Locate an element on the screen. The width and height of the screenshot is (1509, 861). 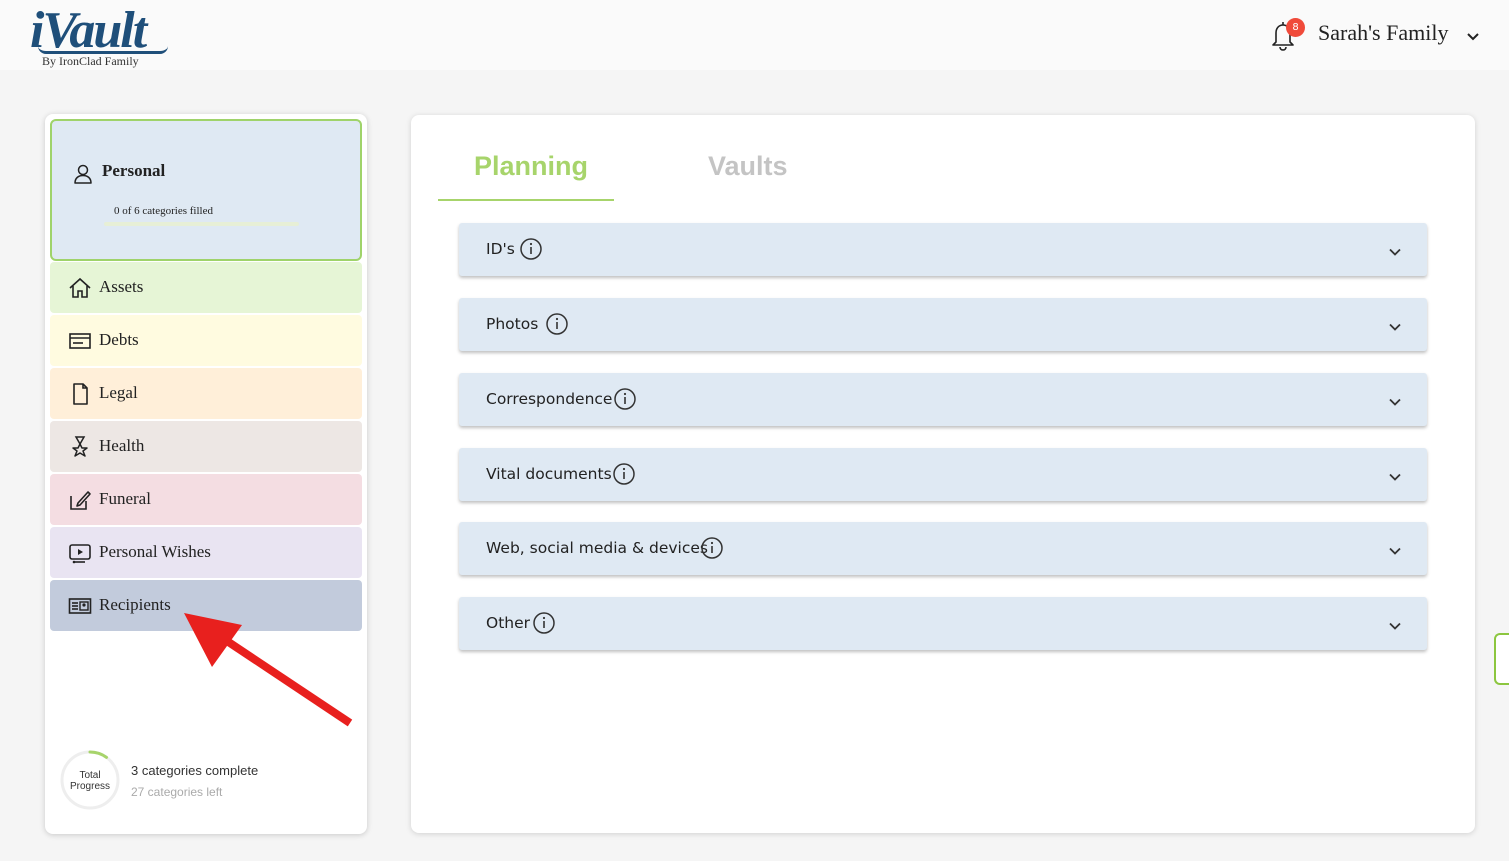
home-icon is located at coordinates (80, 287).